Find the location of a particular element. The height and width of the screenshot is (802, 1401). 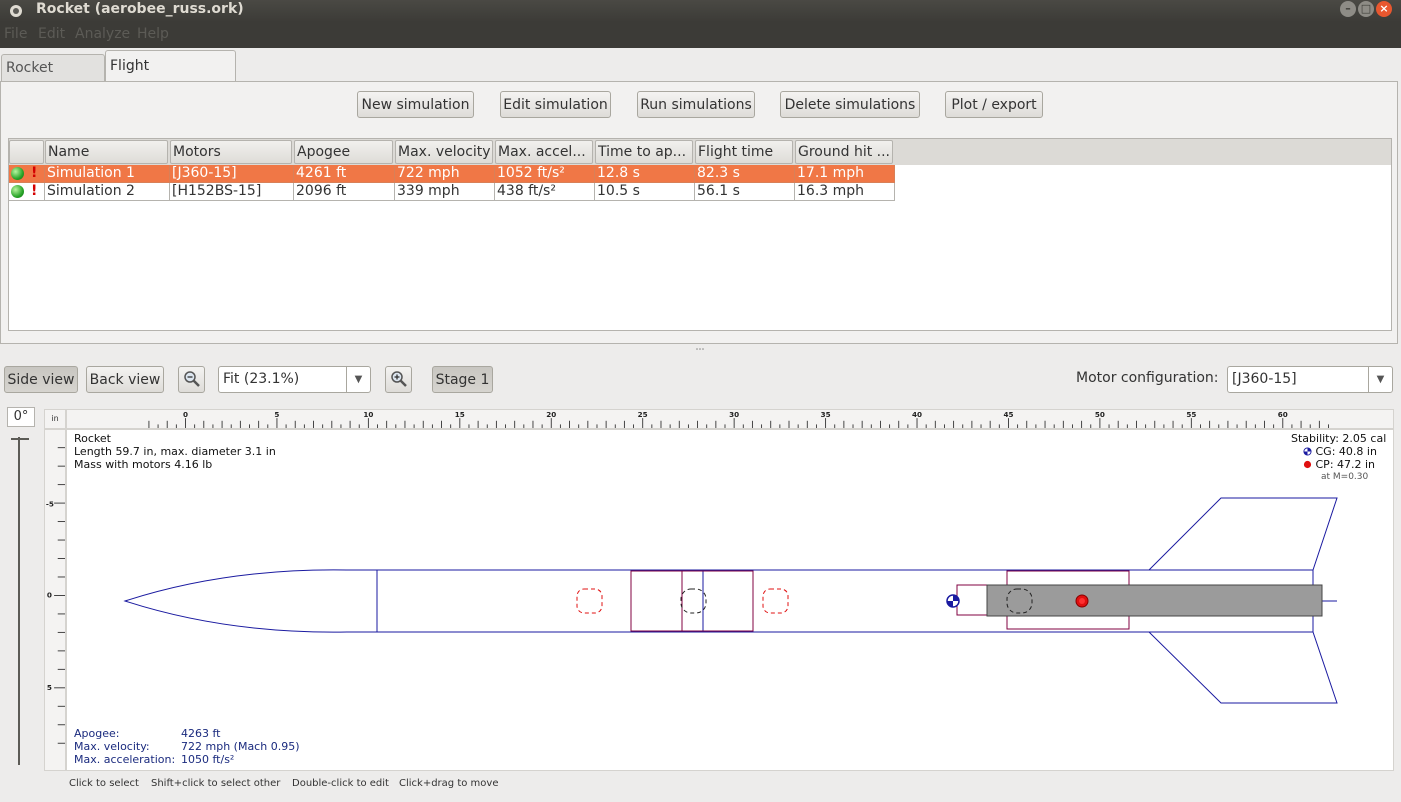

flight-time-cell: 82.3 s is located at coordinates (745, 174).